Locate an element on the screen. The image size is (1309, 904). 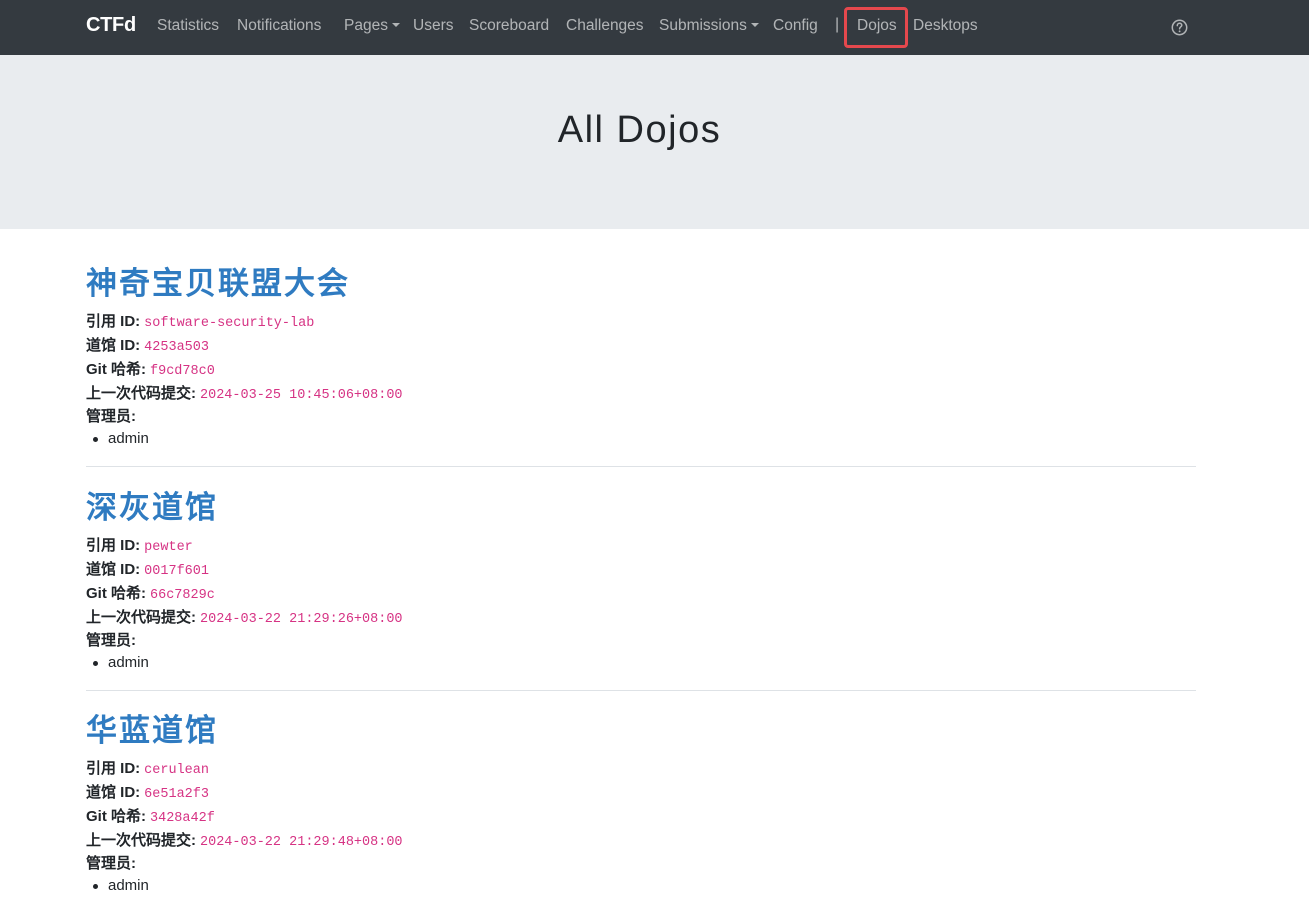
dojo-name-link: 华蓝道馆 is located at coordinates (152, 727).